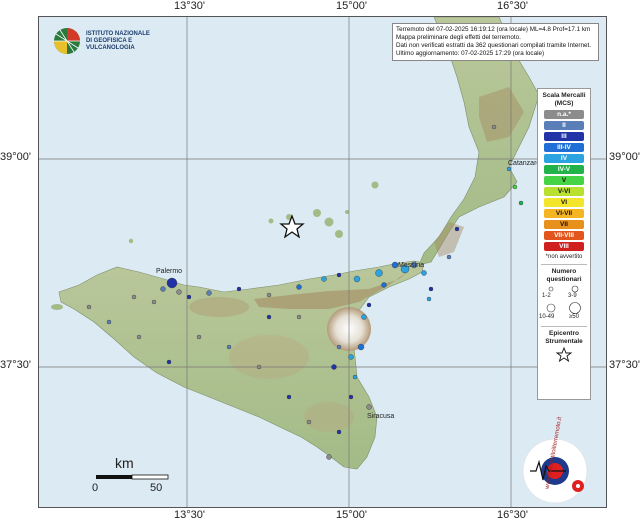 This screenshot has width=640, height=522. Describe the element at coordinates (512, 515) in the screenshot. I see `coord-bottom-1630: 16°30'` at that location.